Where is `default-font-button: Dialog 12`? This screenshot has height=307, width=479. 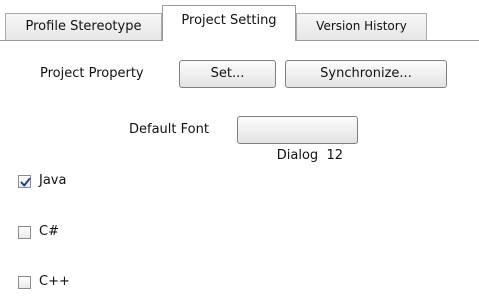
default-font-button: Dialog 12 is located at coordinates (297, 139).